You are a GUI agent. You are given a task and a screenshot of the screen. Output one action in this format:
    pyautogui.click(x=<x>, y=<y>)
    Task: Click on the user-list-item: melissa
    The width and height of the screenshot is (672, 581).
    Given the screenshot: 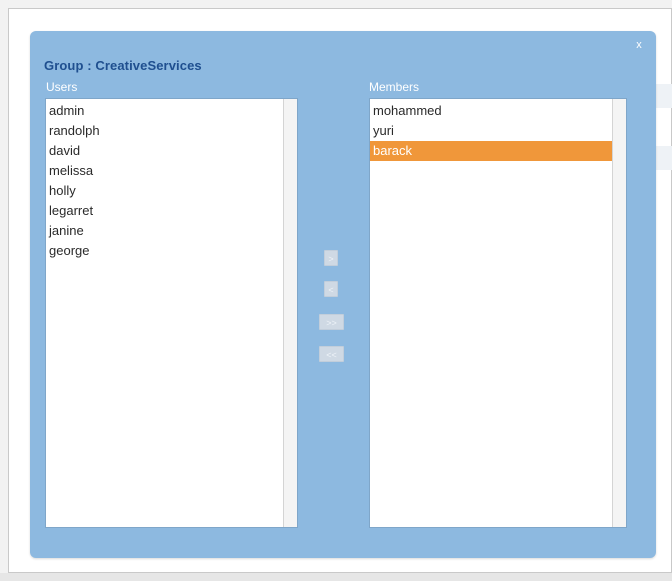 What is the action you would take?
    pyautogui.click(x=171, y=171)
    